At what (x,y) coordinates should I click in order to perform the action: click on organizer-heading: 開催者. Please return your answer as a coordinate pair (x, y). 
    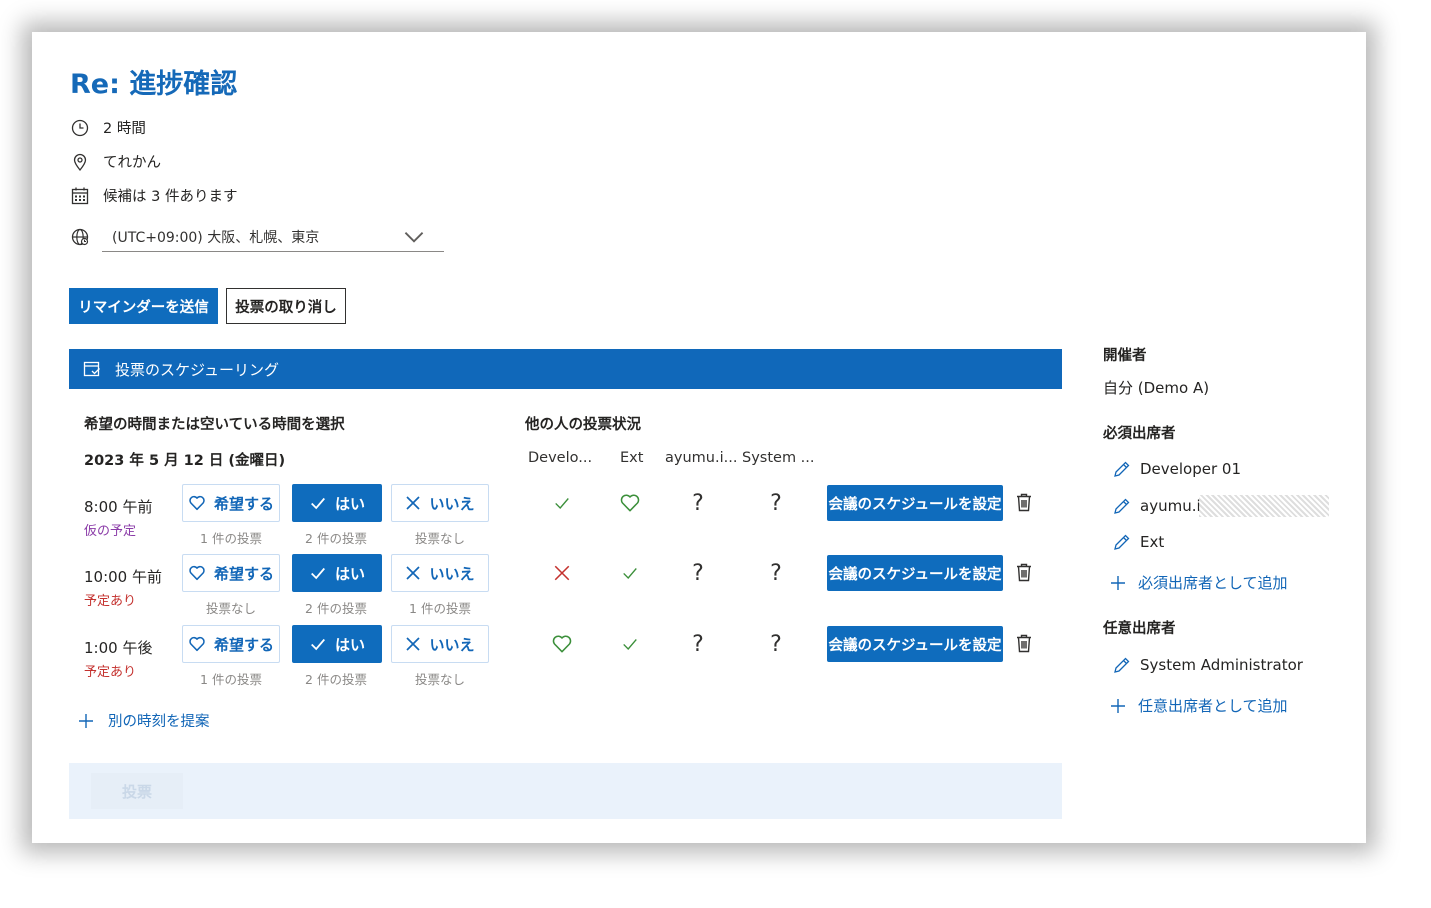
    Looking at the image, I should click on (1125, 356).